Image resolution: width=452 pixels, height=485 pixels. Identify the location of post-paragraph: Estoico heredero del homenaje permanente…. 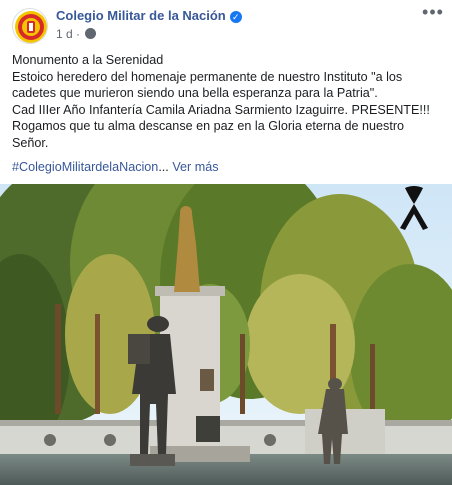
(207, 85).